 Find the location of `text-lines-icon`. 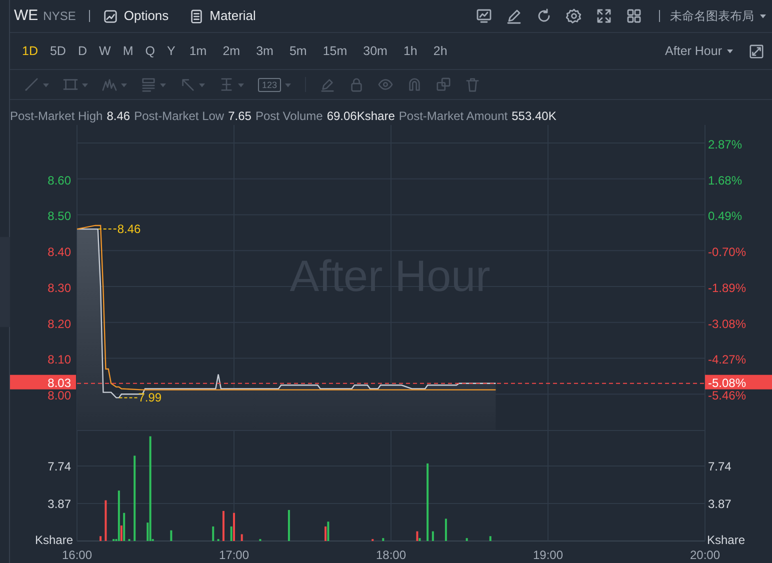

text-lines-icon is located at coordinates (148, 84).